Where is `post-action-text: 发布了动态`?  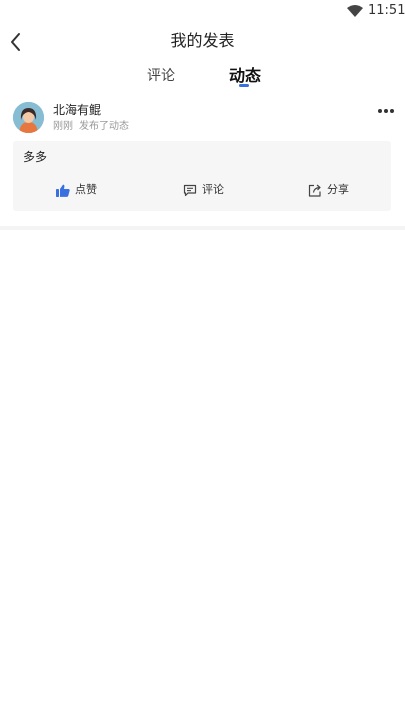 post-action-text: 发布了动态 is located at coordinates (104, 126).